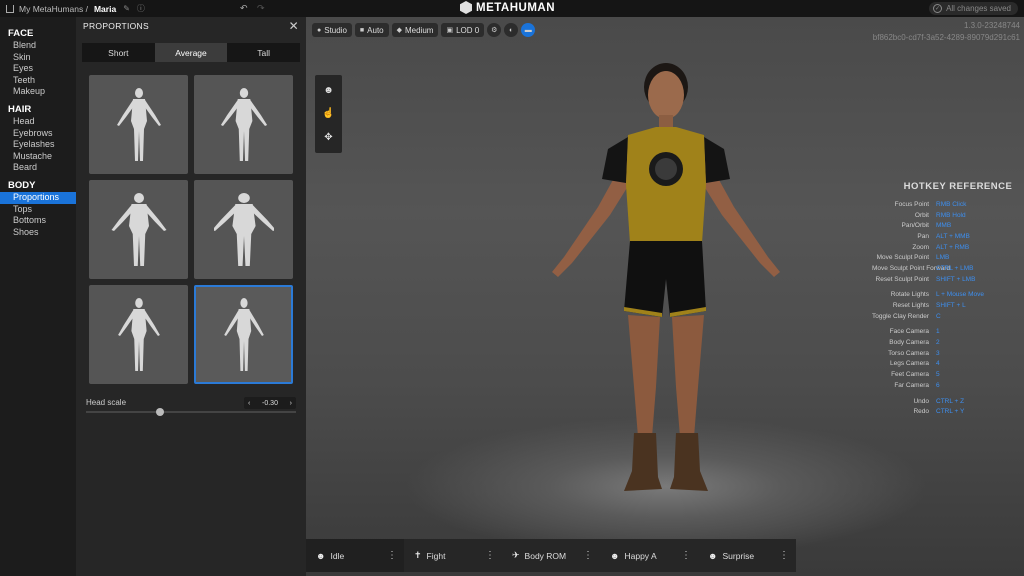 This screenshot has width=1024, height=576. What do you see at coordinates (291, 403) in the screenshot?
I see `chevron-right-icon: ›` at bounding box center [291, 403].